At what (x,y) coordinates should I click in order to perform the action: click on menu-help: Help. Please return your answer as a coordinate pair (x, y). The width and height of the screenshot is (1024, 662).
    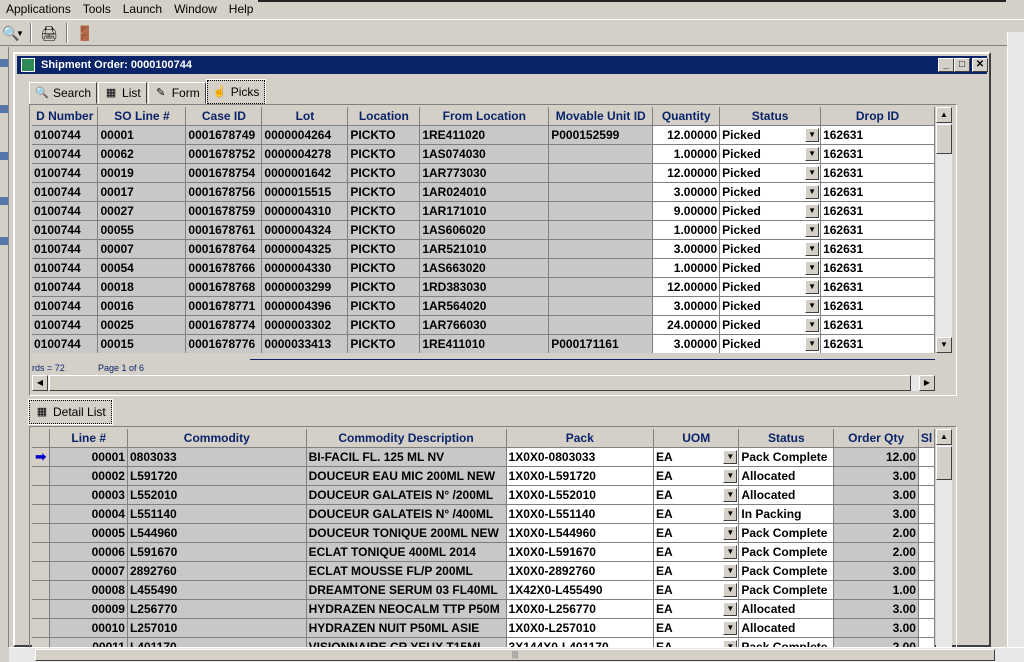
    Looking at the image, I should click on (241, 9).